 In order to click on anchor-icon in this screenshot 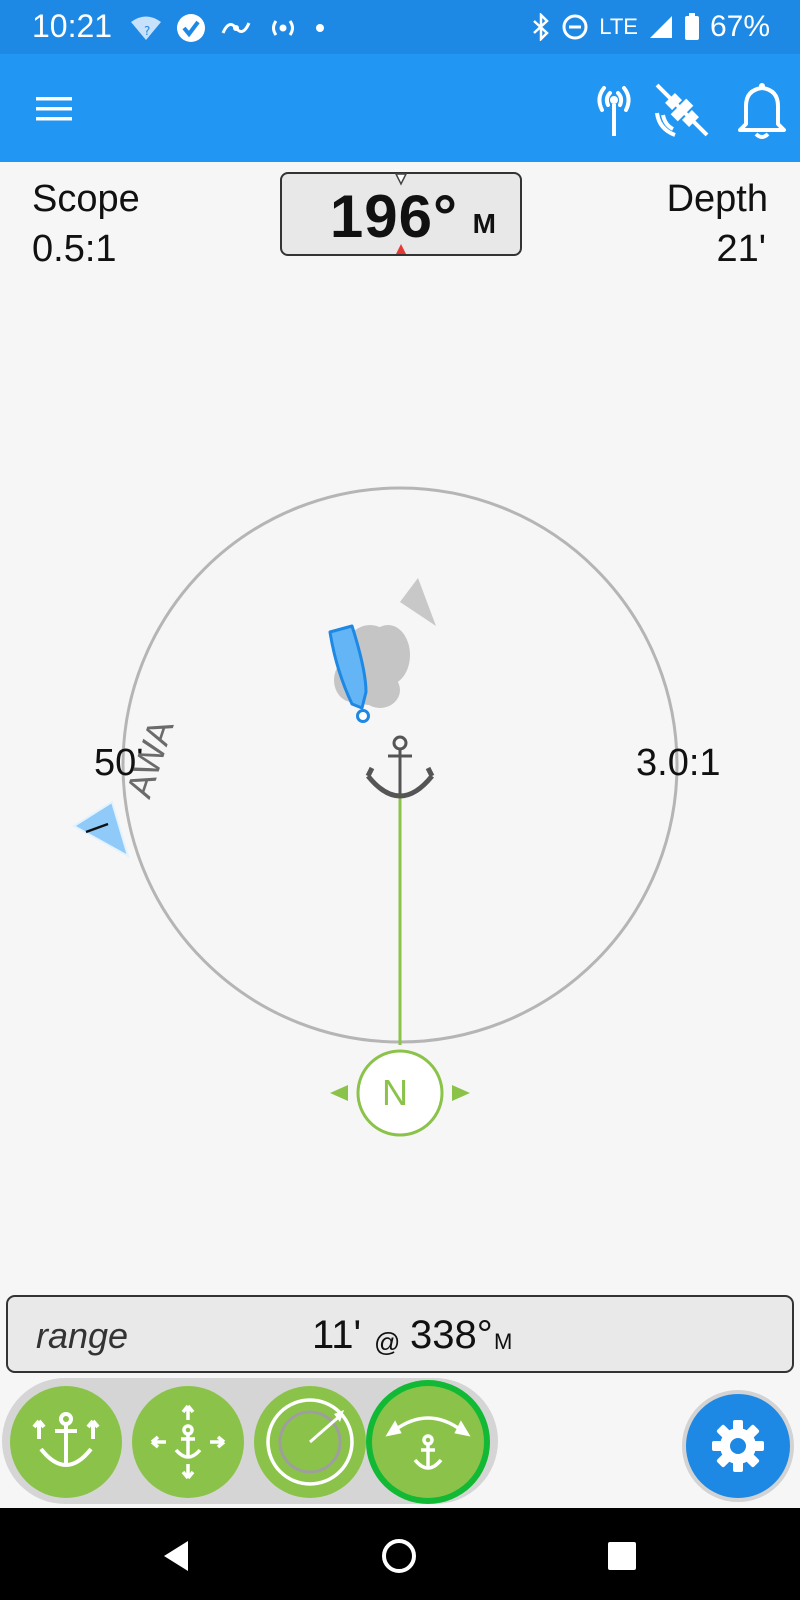, I will do `click(400, 767)`.